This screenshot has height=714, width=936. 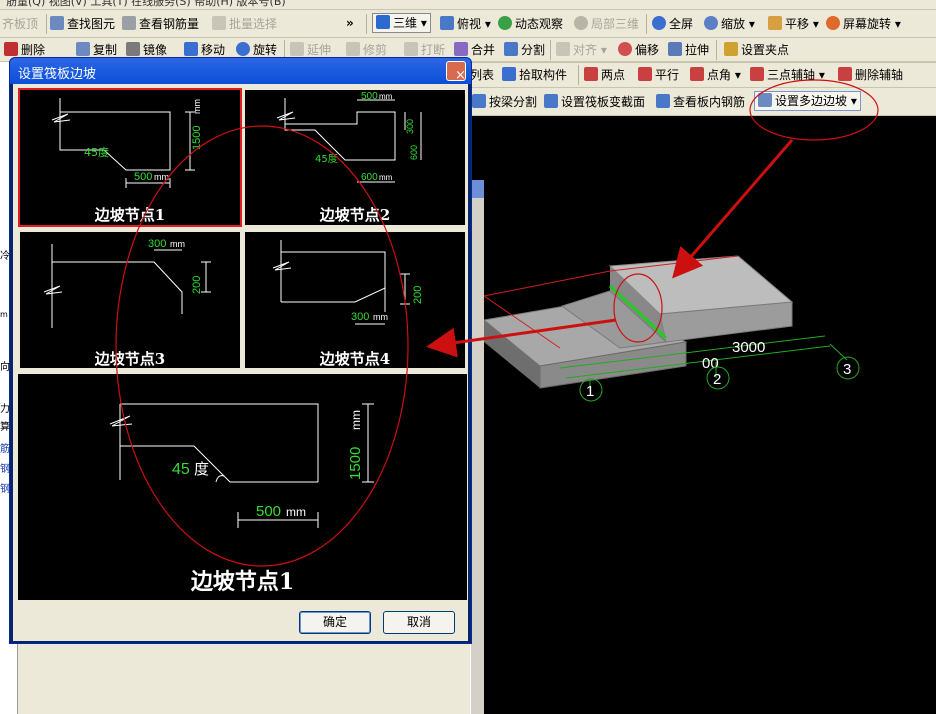 I want to click on delete-axis-button: 删除辅轴, so click(x=870, y=75).